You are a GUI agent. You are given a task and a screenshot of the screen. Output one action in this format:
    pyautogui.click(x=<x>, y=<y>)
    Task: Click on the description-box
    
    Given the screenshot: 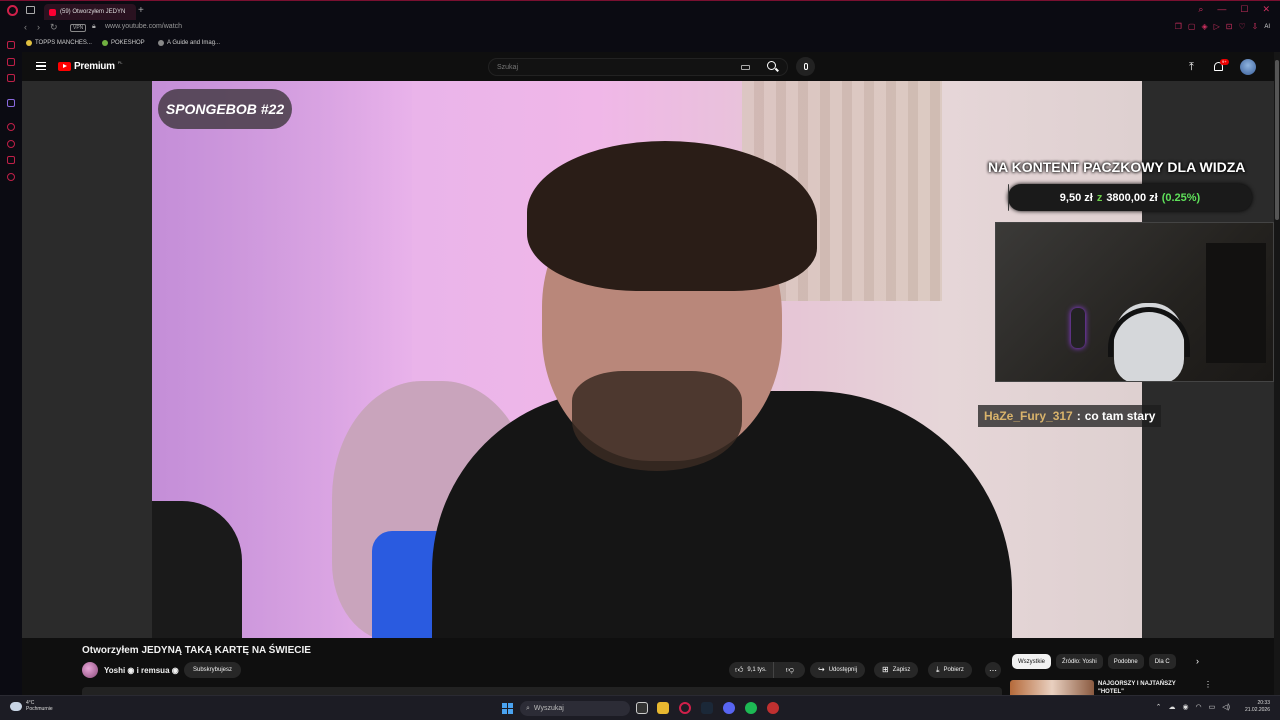 What is the action you would take?
    pyautogui.click(x=542, y=691)
    